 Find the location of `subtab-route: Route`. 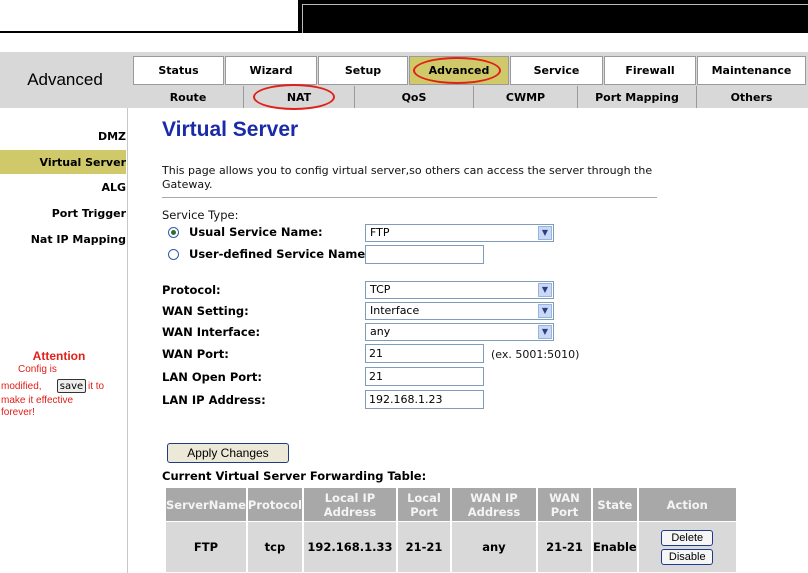

subtab-route: Route is located at coordinates (188, 97).